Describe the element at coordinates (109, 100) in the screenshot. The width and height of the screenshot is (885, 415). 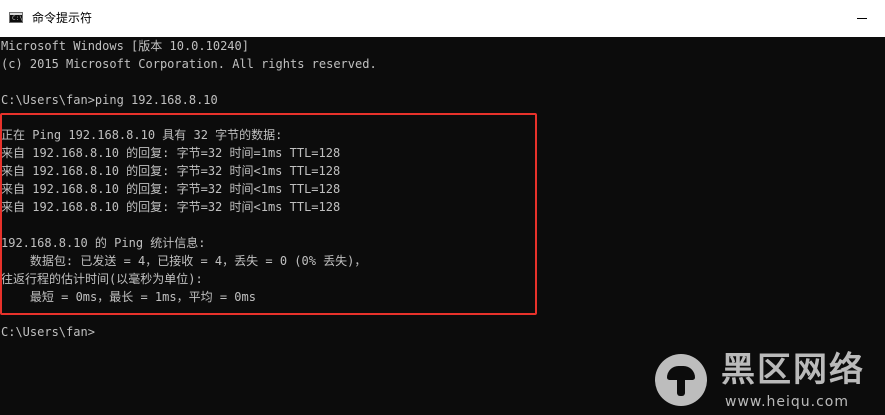
I see `console-line: C:\Users\fan>ping 192.168.8.10` at that location.